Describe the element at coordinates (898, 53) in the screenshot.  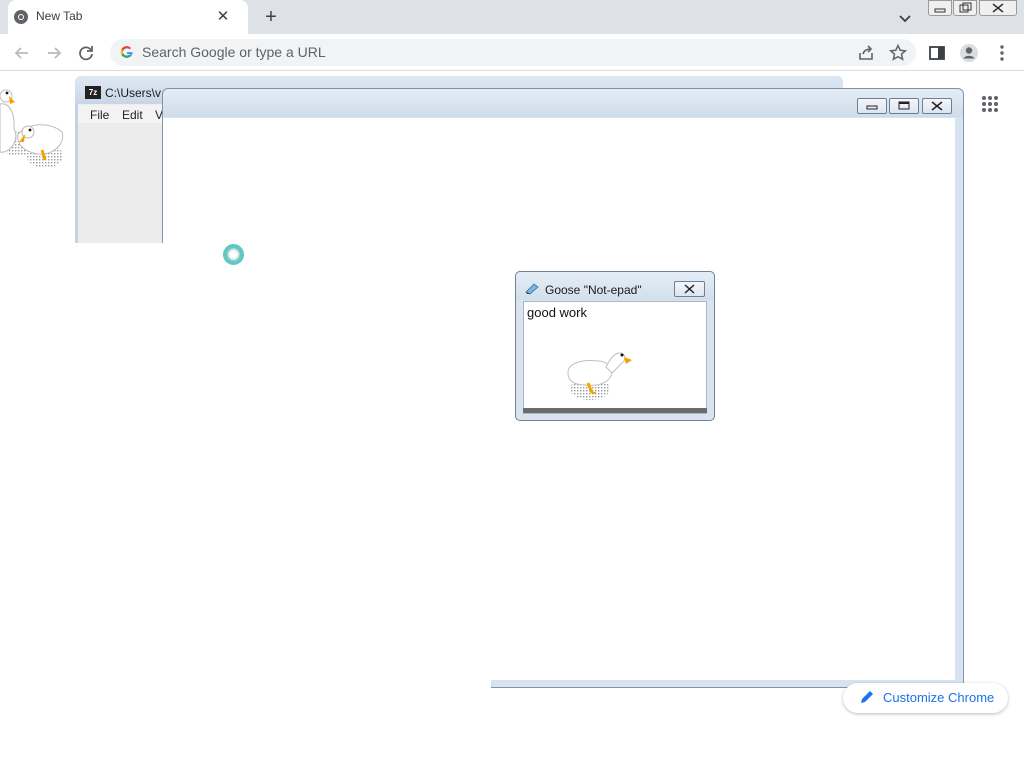
I see `bookmark-star-icon` at that location.